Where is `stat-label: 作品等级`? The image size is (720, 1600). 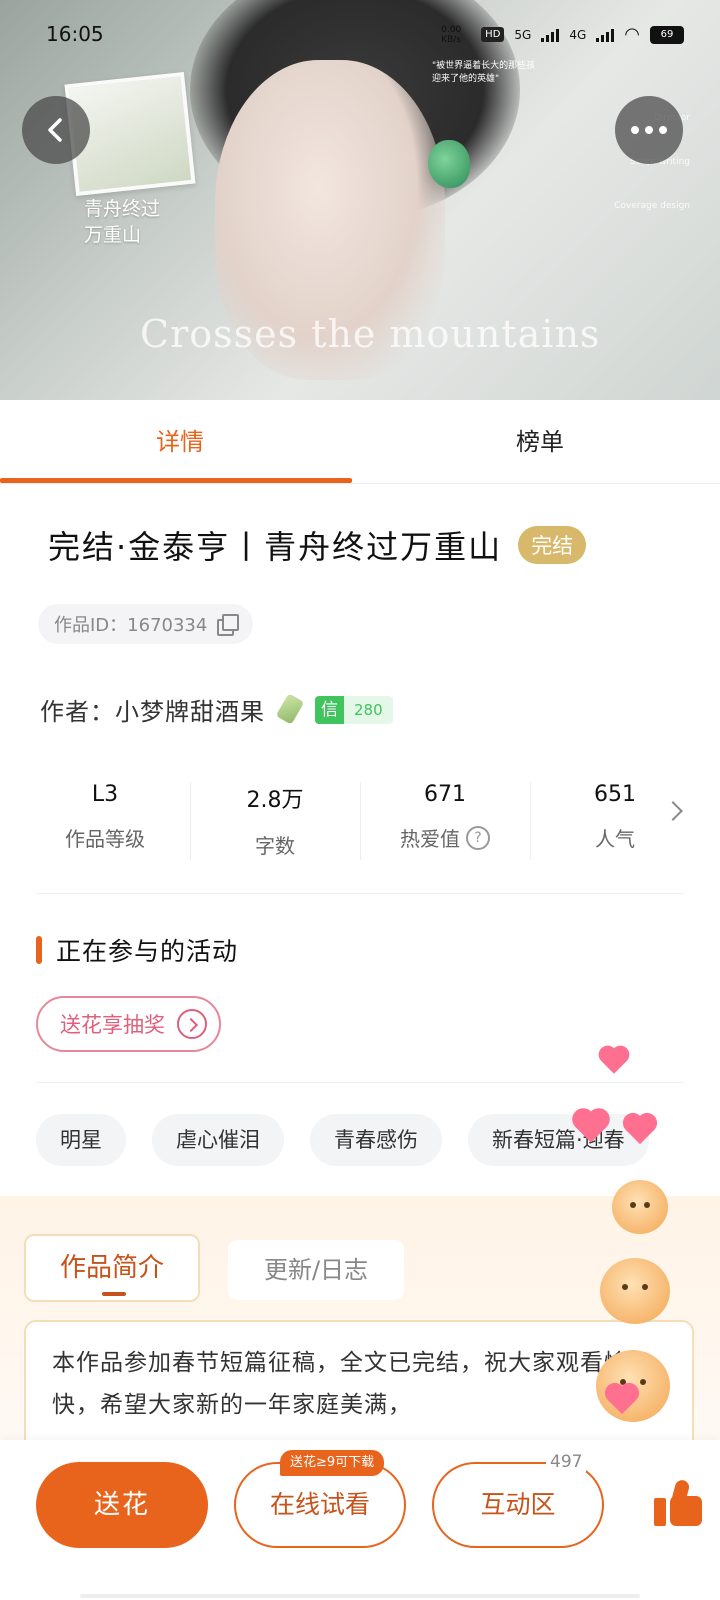
stat-label: 作品等级 is located at coordinates (105, 837).